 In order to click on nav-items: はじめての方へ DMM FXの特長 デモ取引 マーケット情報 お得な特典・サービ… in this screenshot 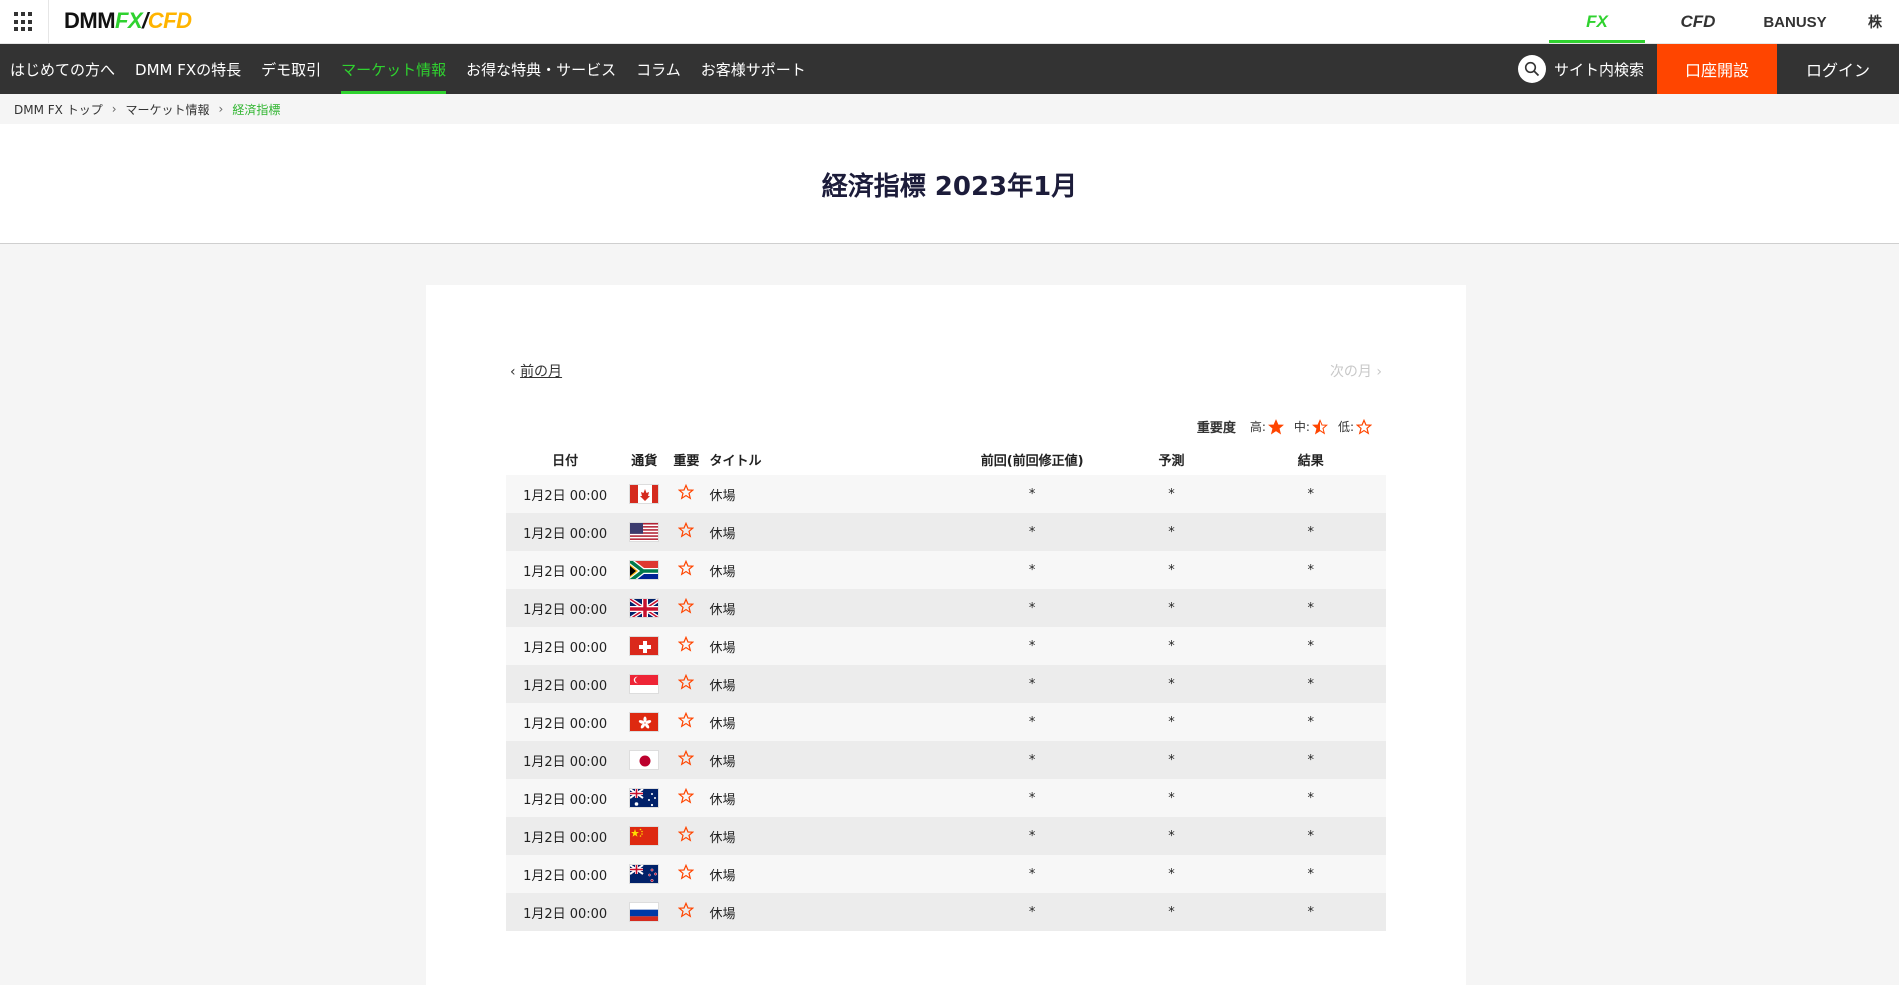, I will do `click(408, 69)`.